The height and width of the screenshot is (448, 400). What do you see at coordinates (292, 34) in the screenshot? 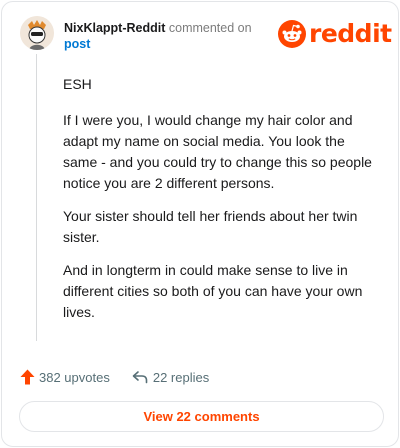
I see `reddit-snoo-icon` at bounding box center [292, 34].